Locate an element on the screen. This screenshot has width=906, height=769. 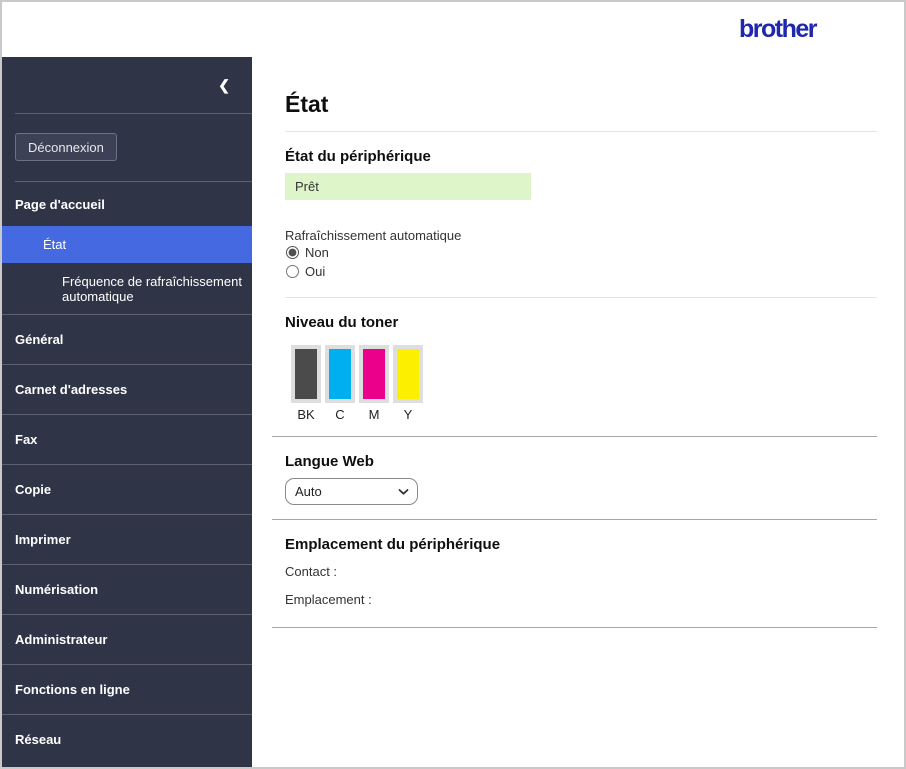
toner-fill-black is located at coordinates (306, 374).